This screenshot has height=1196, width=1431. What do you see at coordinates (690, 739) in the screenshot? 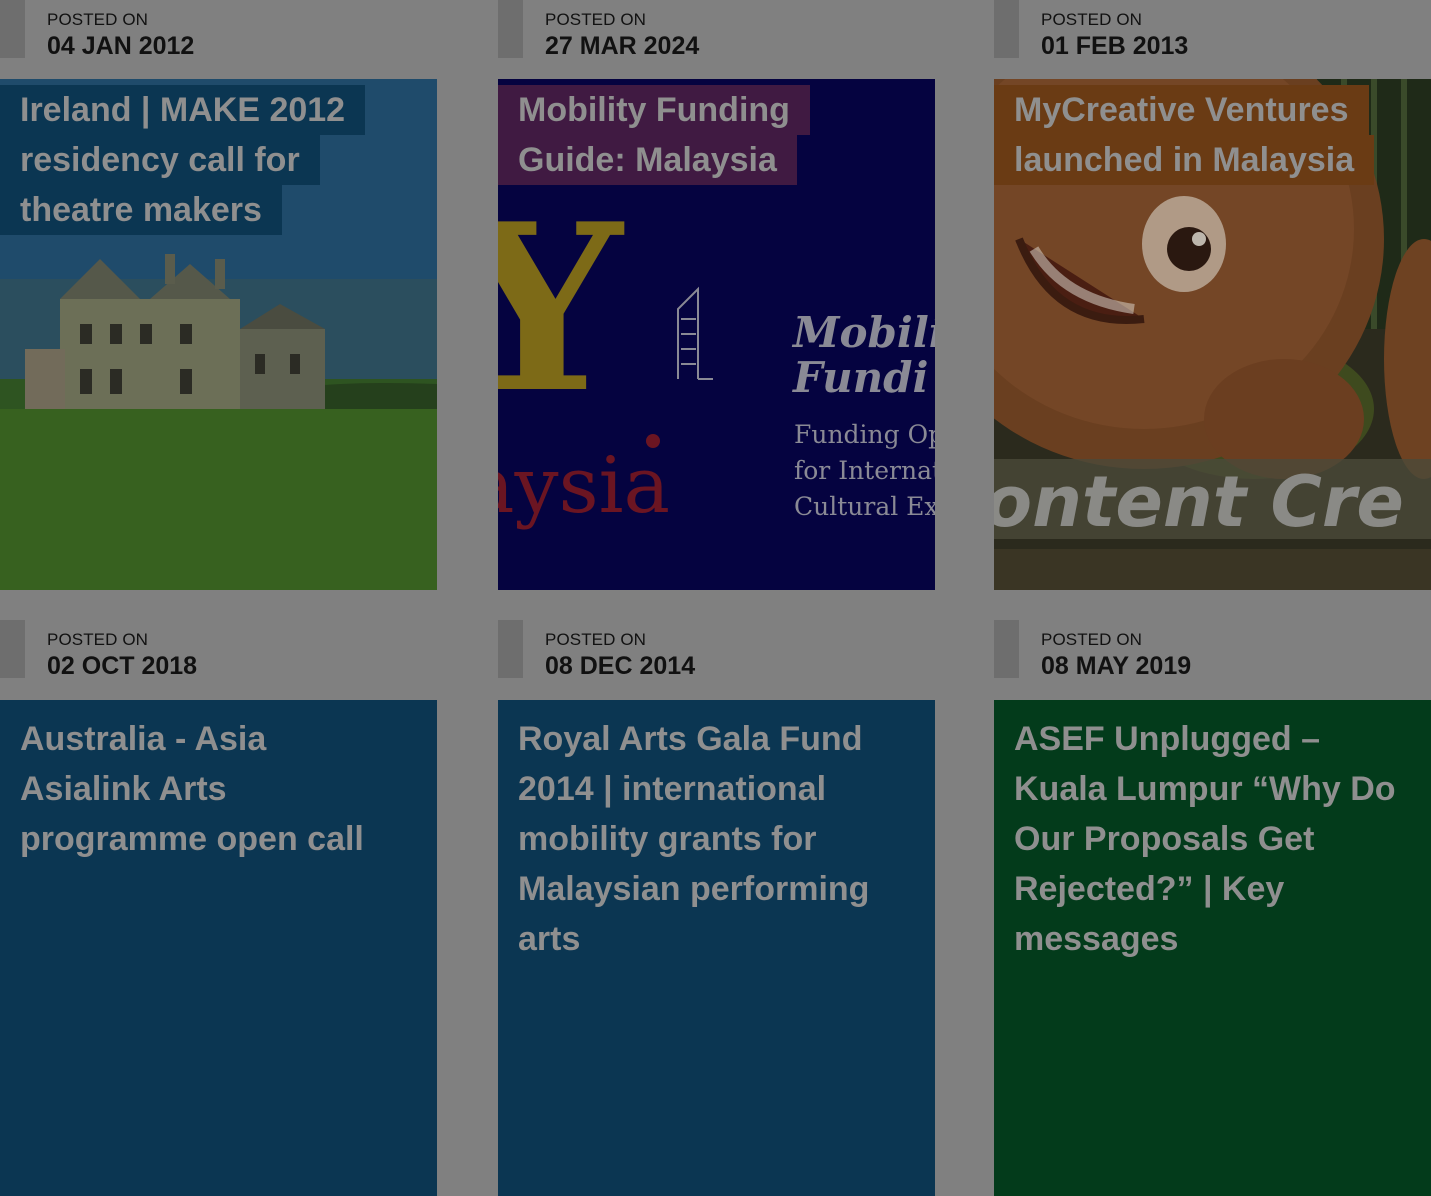
I see `title-line: Royal Arts Gala Fund` at bounding box center [690, 739].